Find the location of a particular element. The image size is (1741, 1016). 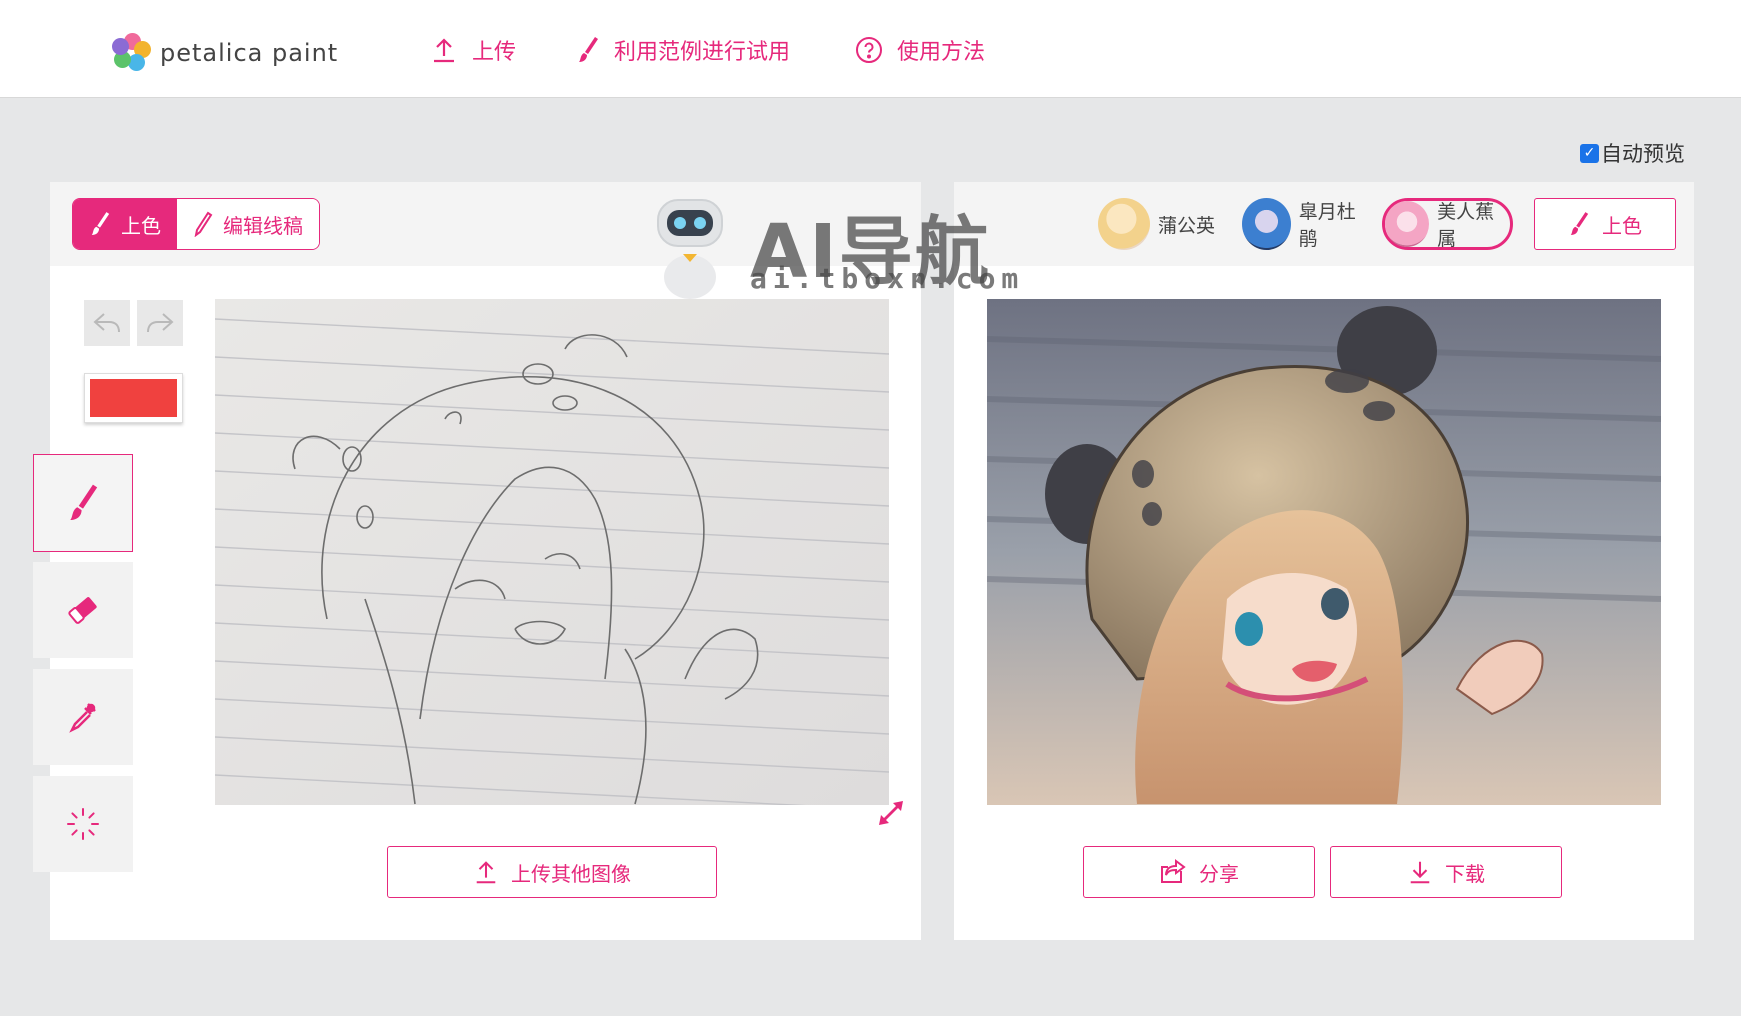

auto-preview-toggle: ✓ 自动预览 is located at coordinates (1632, 153).